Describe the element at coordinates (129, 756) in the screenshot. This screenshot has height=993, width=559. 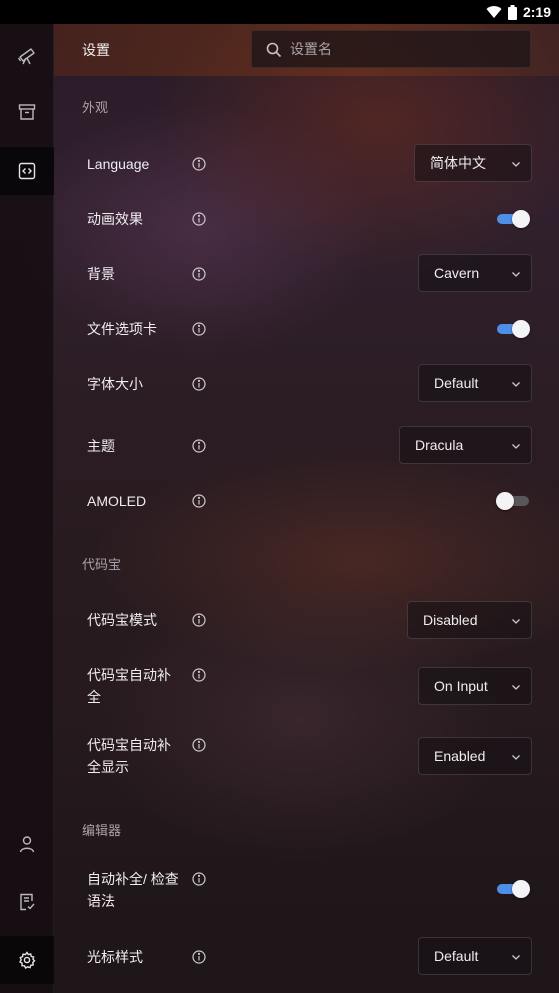
I see `setting-label-codeium-display: 代码宝自动补全显示` at that location.